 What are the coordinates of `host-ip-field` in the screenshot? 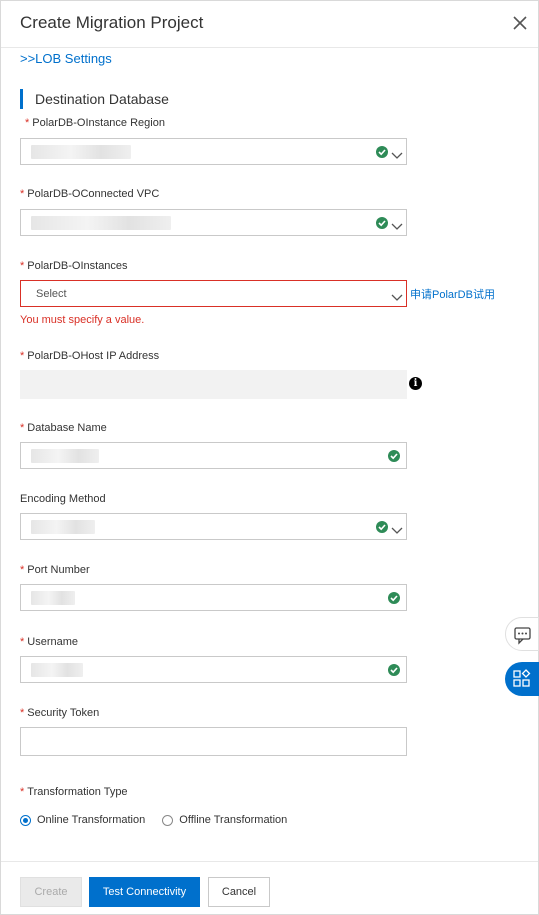 It's located at (213, 384).